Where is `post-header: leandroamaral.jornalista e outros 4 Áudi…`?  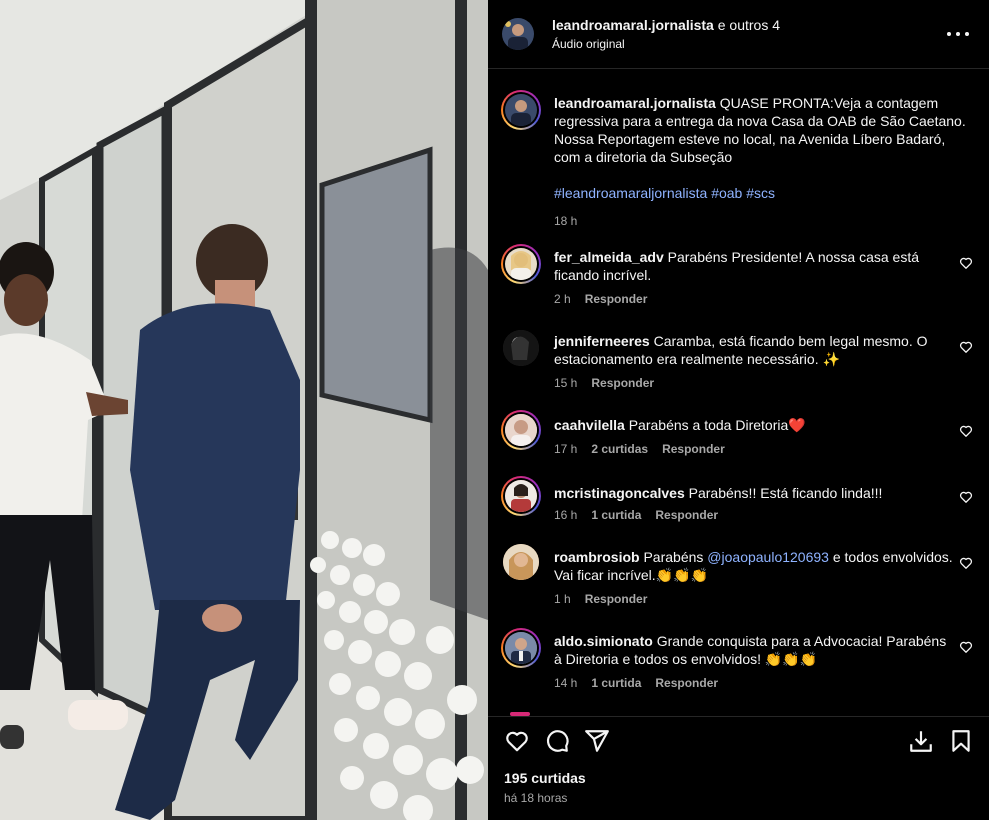 post-header: leandroamaral.jornalista e outros 4 Áudi… is located at coordinates (738, 34).